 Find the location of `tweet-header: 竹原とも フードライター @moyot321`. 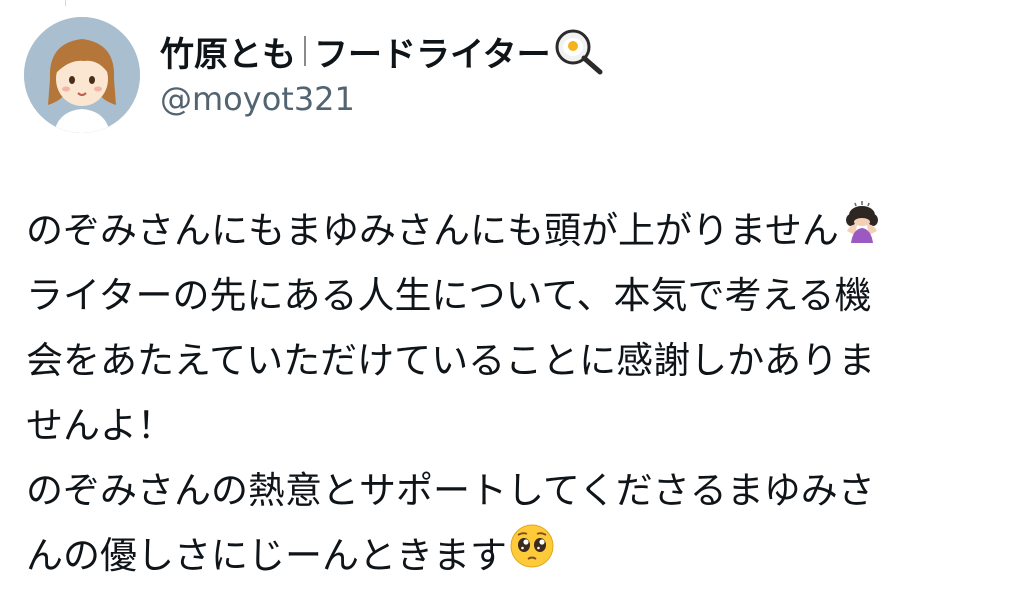

tweet-header: 竹原とも フードライター @moyot321 is located at coordinates (582, 72).